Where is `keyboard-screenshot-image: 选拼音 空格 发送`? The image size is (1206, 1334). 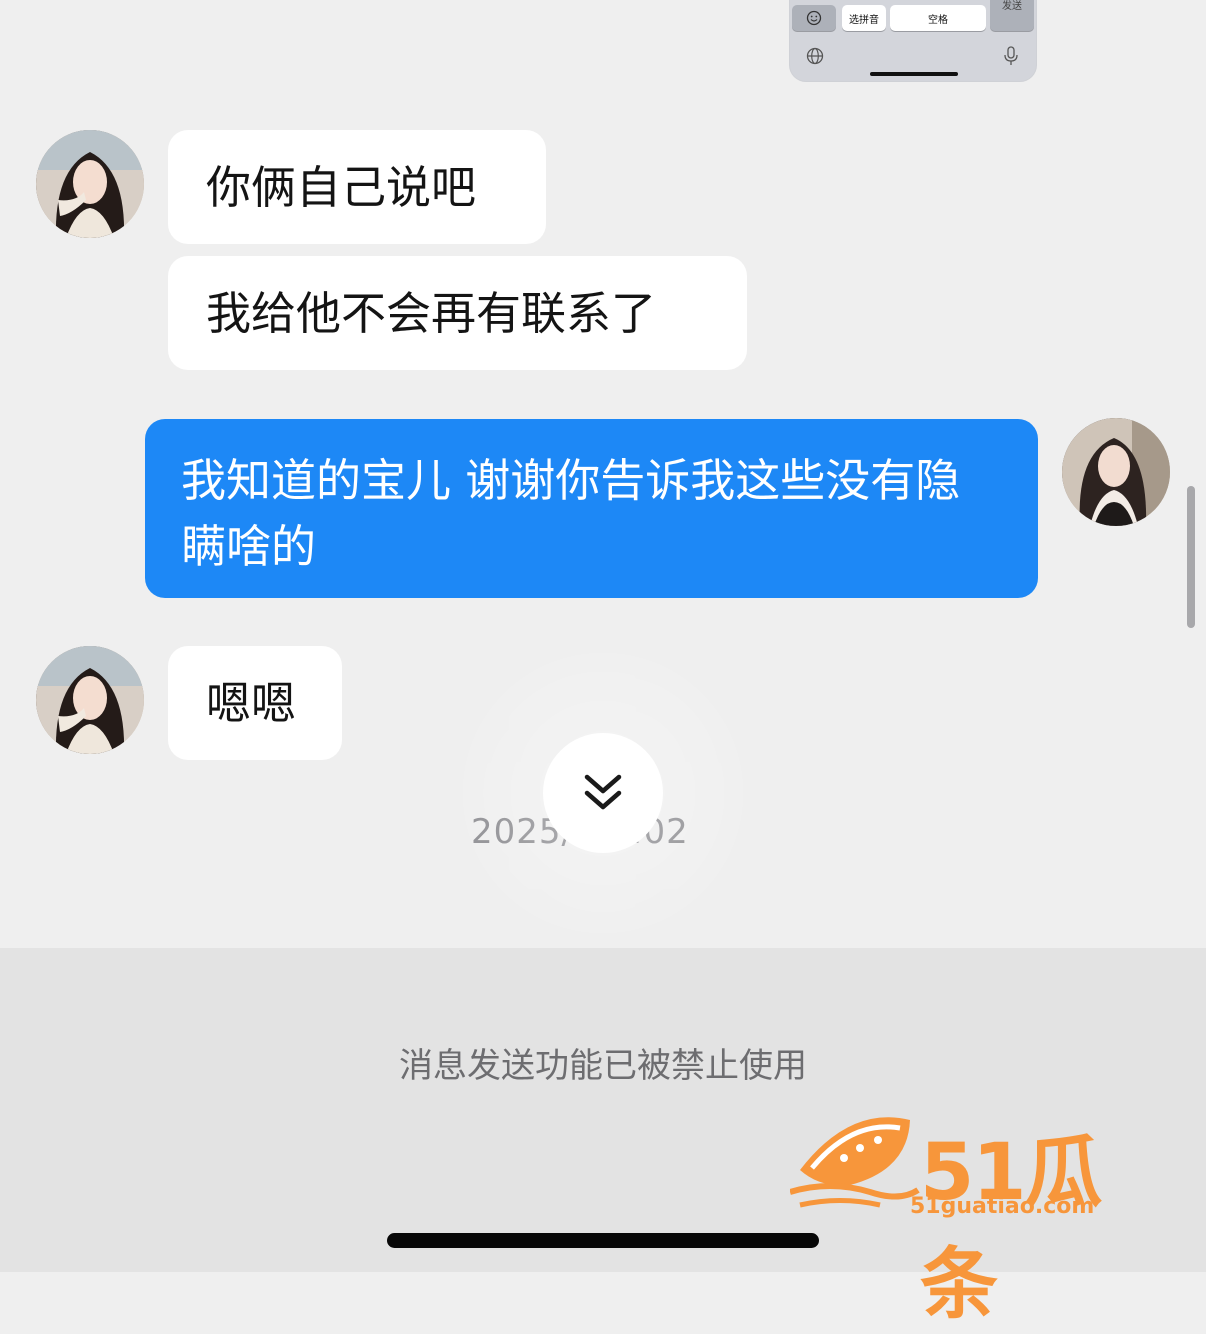
keyboard-screenshot-image: 选拼音 空格 发送 is located at coordinates (913, 40).